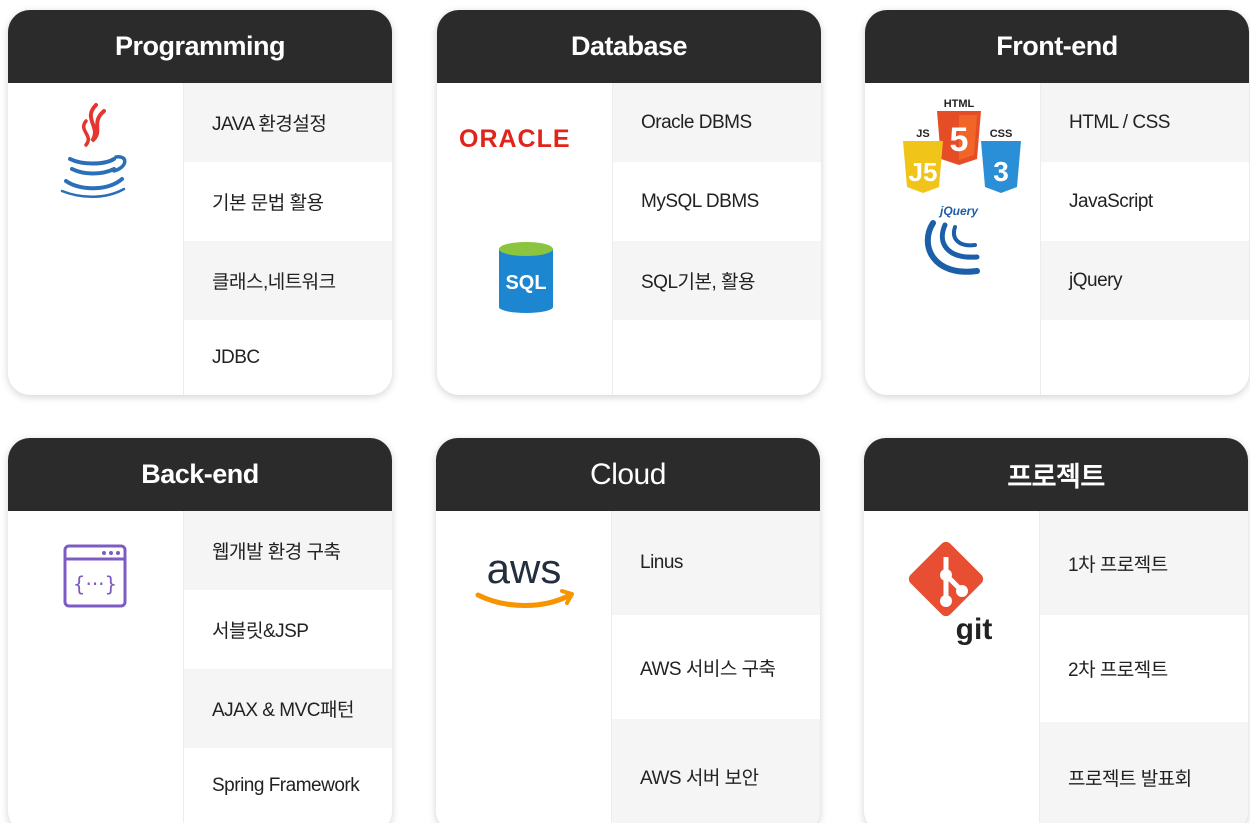 The height and width of the screenshot is (823, 1250). I want to click on list-item: AWS 서버 보안, so click(716, 771).